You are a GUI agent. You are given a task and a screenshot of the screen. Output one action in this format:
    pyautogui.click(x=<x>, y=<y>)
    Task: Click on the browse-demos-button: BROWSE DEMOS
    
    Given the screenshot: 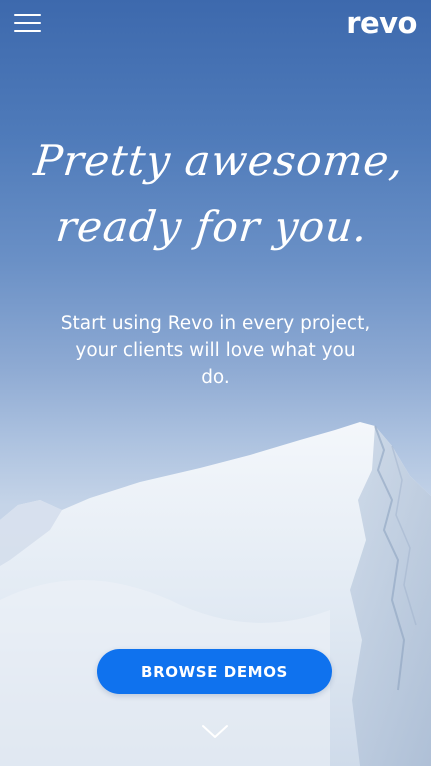 What is the action you would take?
    pyautogui.click(x=214, y=671)
    